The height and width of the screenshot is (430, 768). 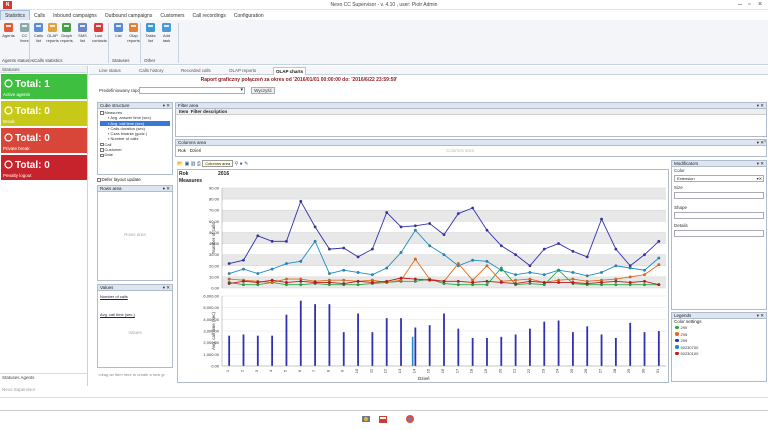 What do you see at coordinates (44, 167) in the screenshot?
I see `status-tile: Total: 0 Penalty logout` at bounding box center [44, 167].